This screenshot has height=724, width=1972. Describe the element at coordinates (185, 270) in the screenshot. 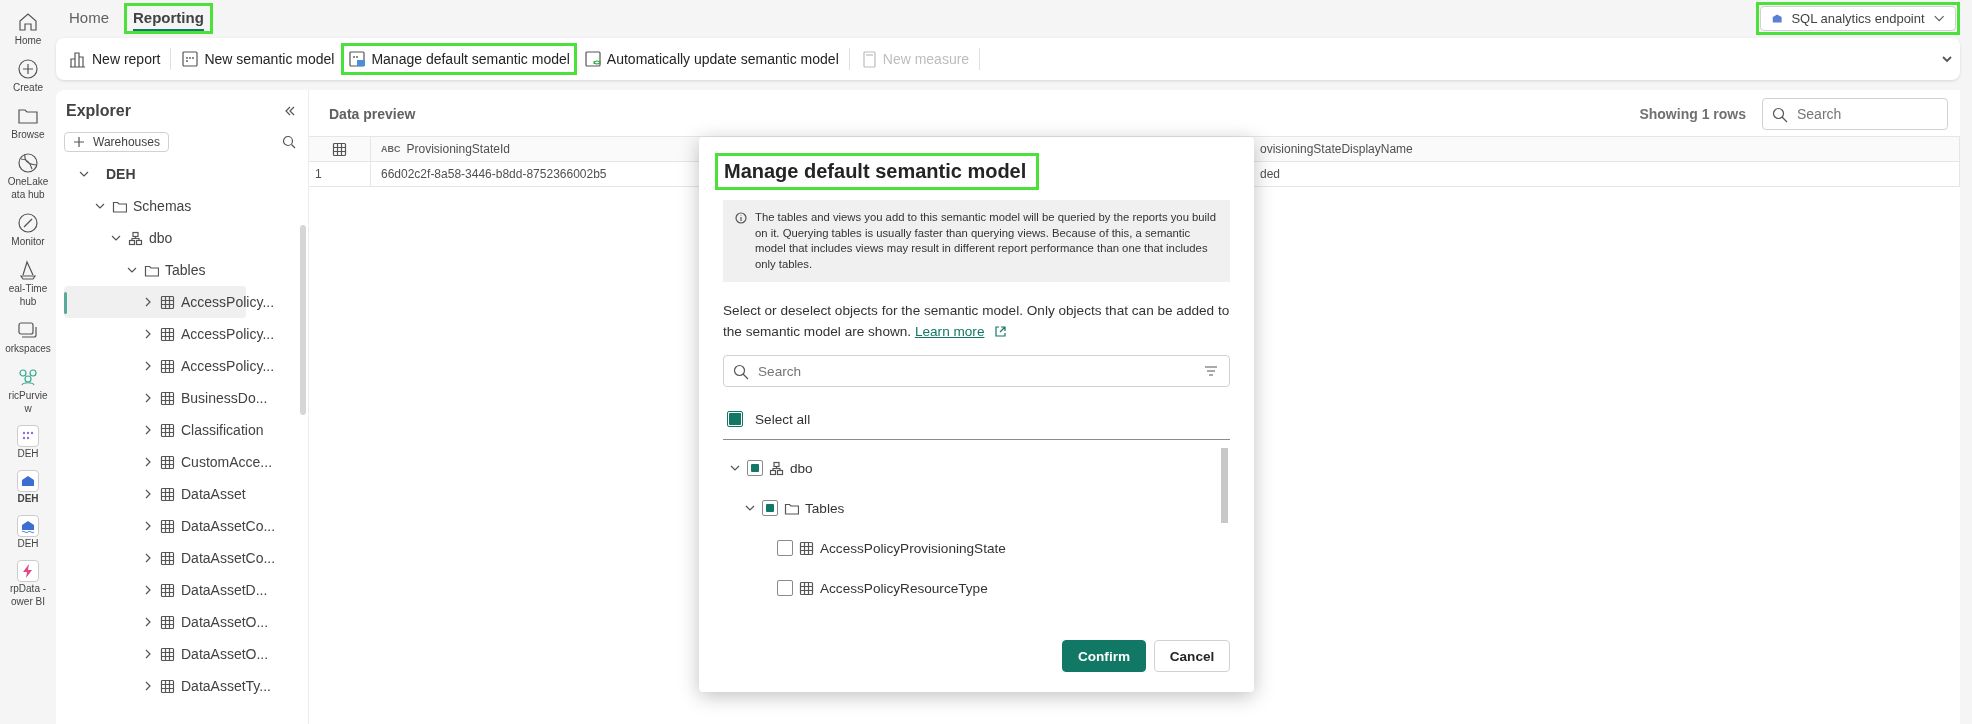

I see `tree-item: Tables` at that location.